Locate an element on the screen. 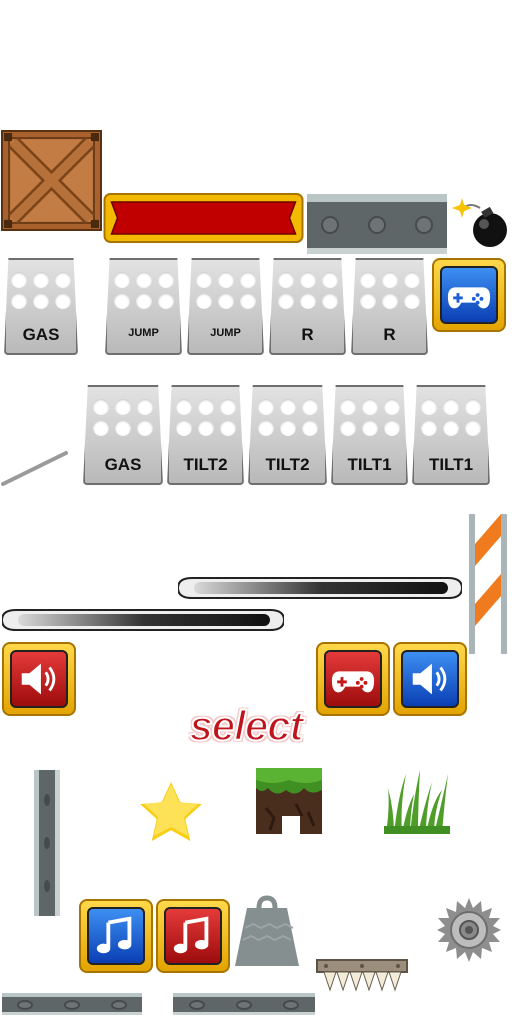 The image size is (512, 1024). select-label: select is located at coordinates (246, 725).